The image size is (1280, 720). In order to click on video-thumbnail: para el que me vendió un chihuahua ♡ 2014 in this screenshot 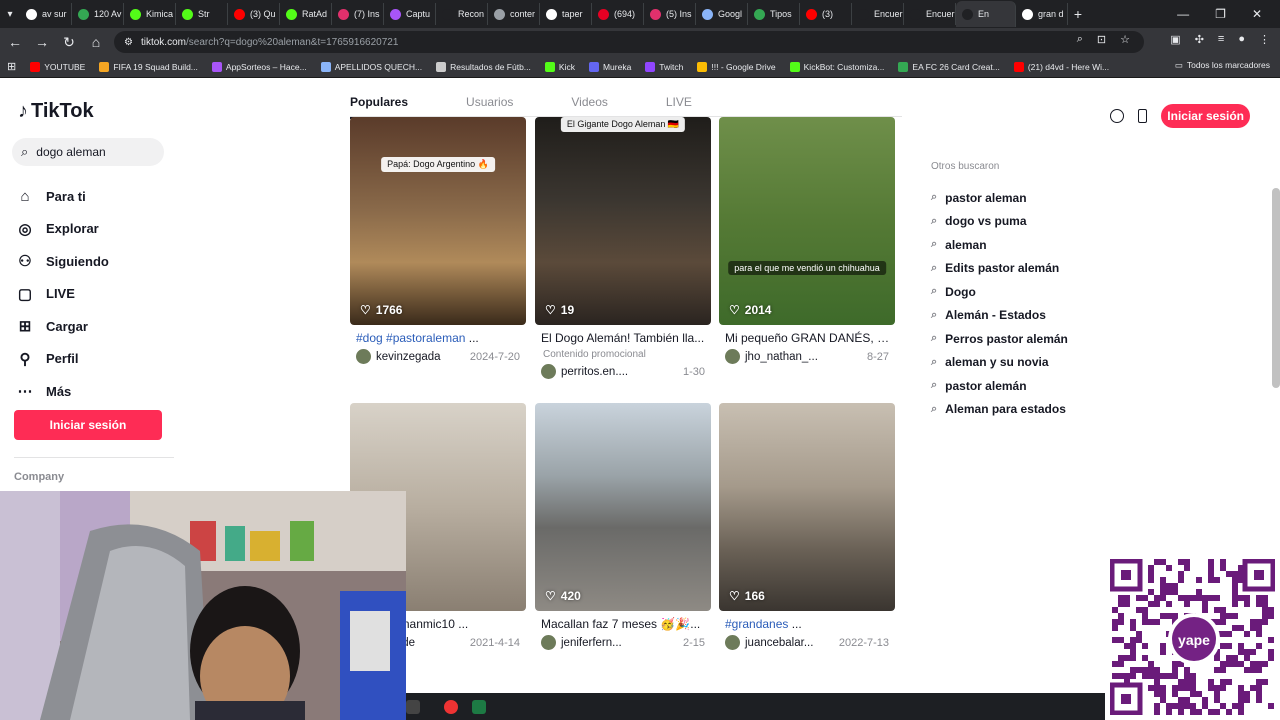, I will do `click(807, 221)`.